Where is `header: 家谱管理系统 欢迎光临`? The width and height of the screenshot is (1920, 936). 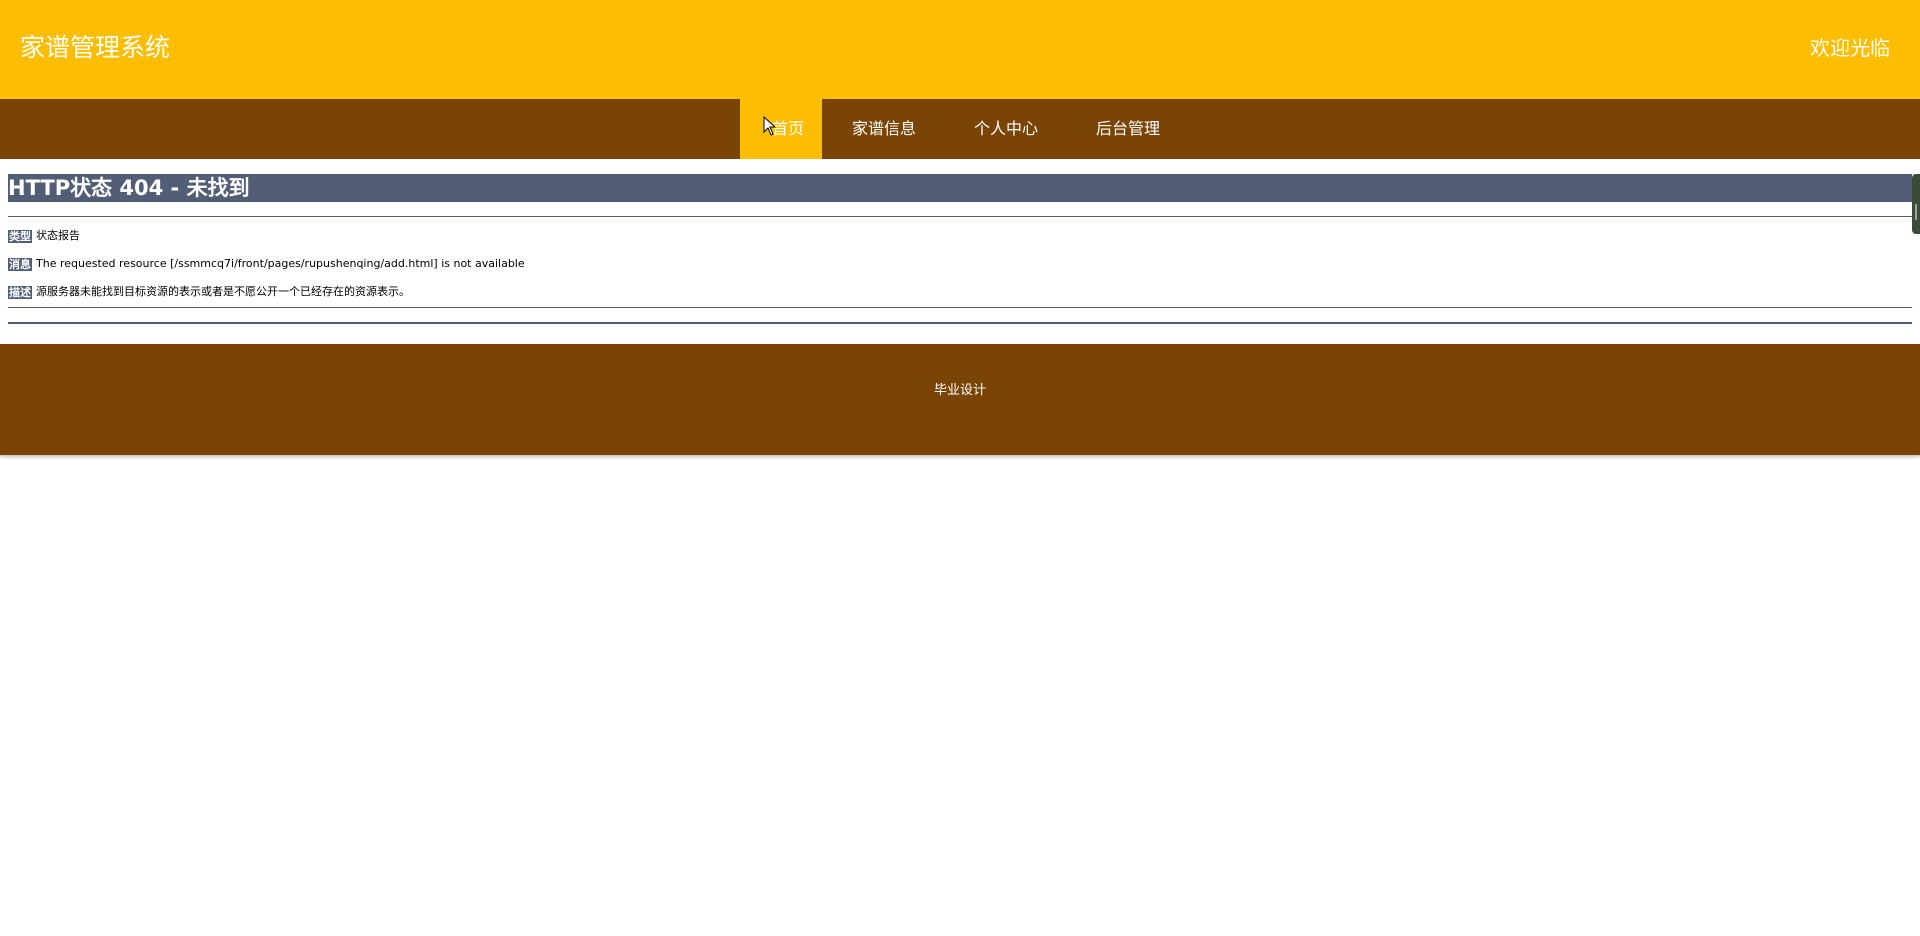 header: 家谱管理系统 欢迎光临 is located at coordinates (960, 49).